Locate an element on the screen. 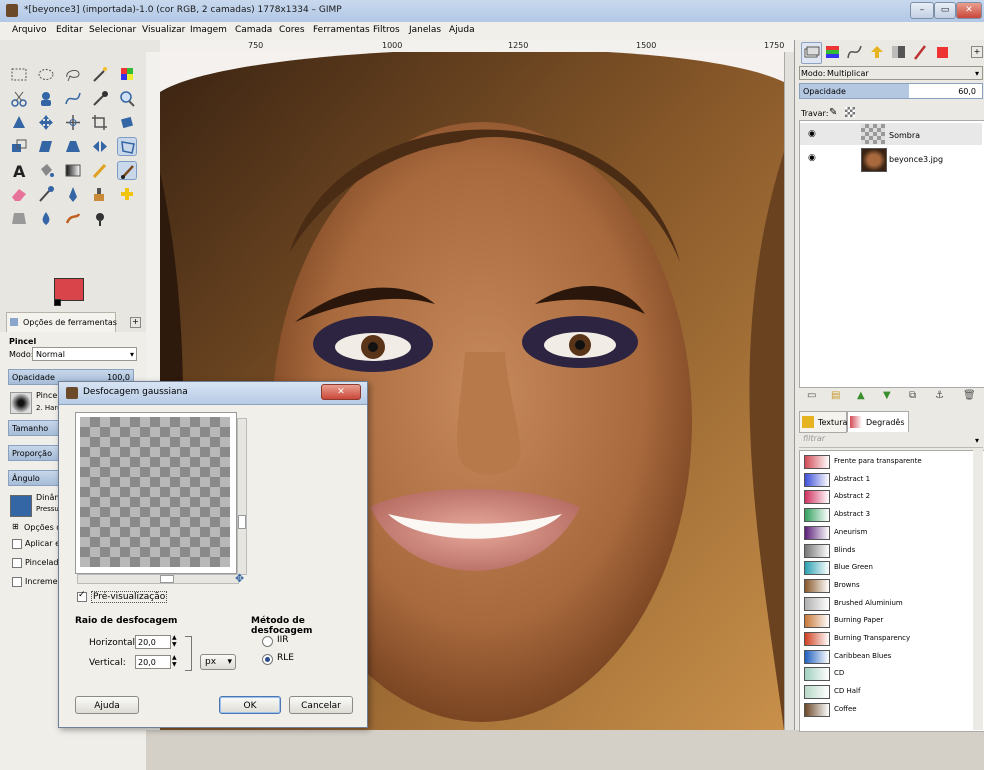 The height and width of the screenshot is (770, 984). layer-name: beyonce3.jpg is located at coordinates (916, 159).